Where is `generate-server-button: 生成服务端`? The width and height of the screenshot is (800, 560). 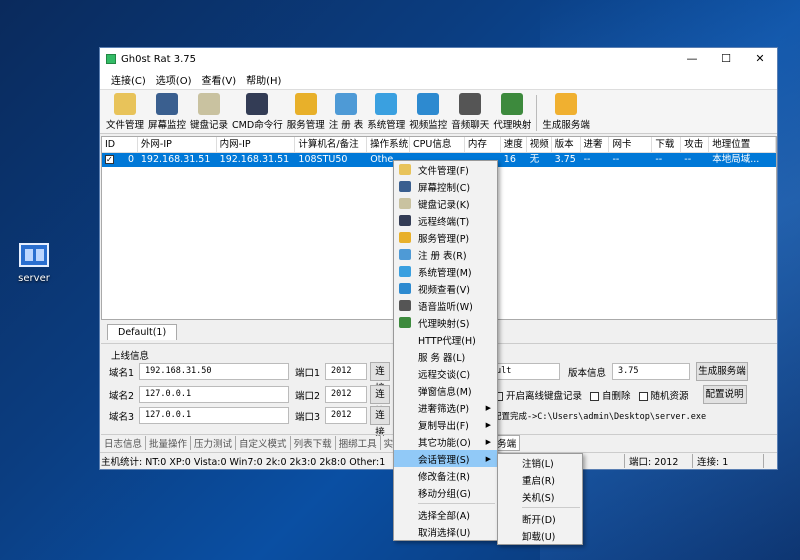 generate-server-button: 生成服务端 is located at coordinates (722, 371).